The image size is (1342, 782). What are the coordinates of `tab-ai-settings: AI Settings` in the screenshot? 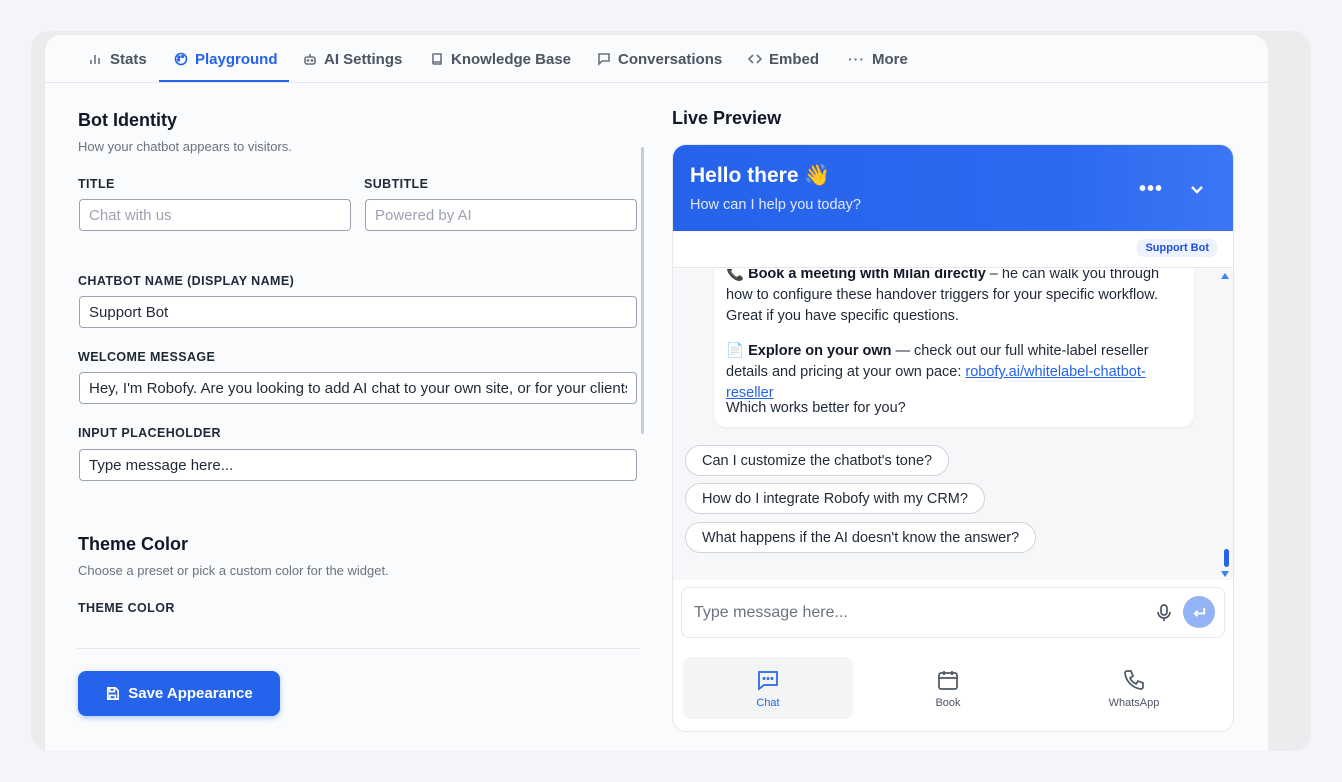 It's located at (352, 59).